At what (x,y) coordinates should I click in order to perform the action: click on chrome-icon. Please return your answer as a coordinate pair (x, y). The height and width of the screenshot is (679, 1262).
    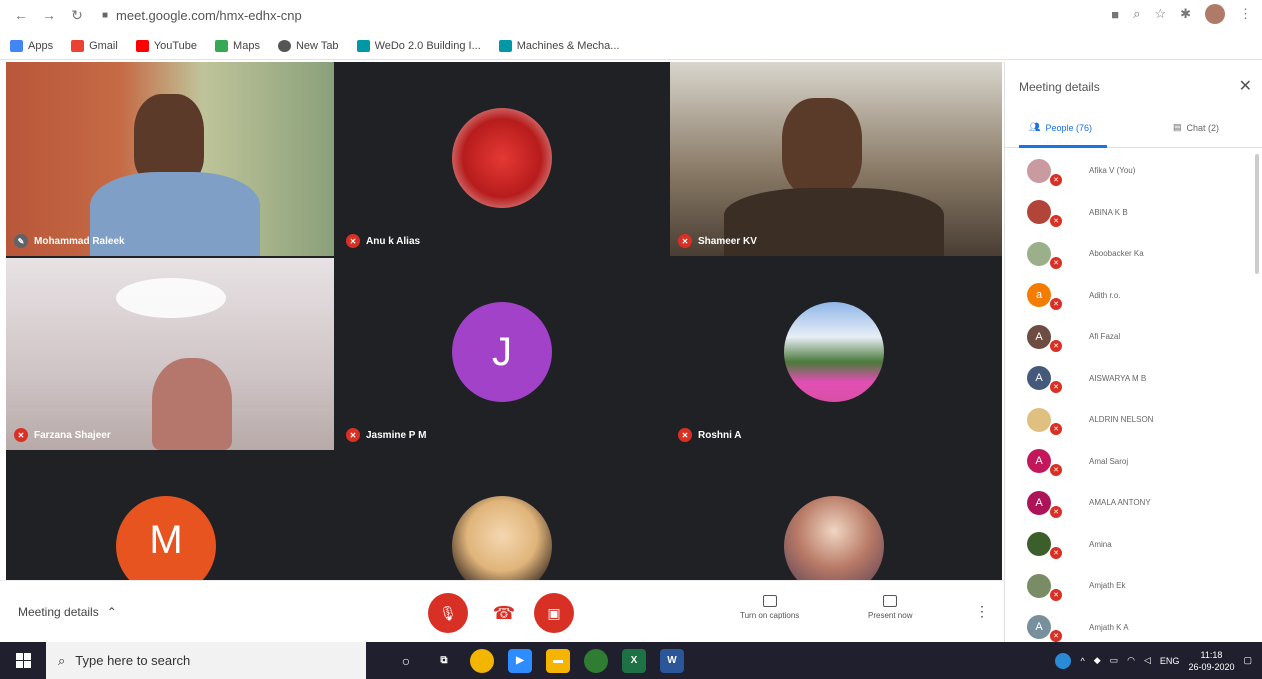
    Looking at the image, I should click on (482, 660).